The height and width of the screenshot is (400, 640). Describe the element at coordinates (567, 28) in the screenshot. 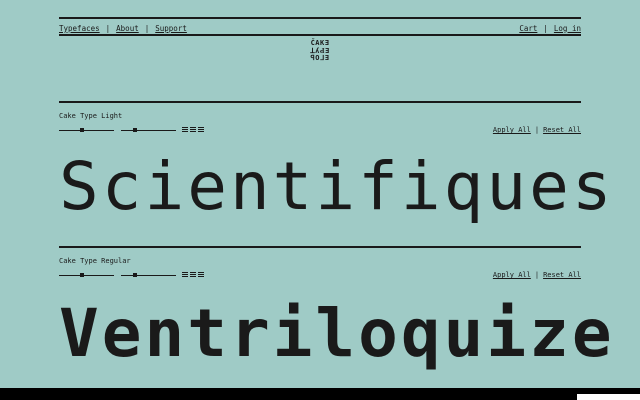

I see `nav-link-login: Log in` at that location.